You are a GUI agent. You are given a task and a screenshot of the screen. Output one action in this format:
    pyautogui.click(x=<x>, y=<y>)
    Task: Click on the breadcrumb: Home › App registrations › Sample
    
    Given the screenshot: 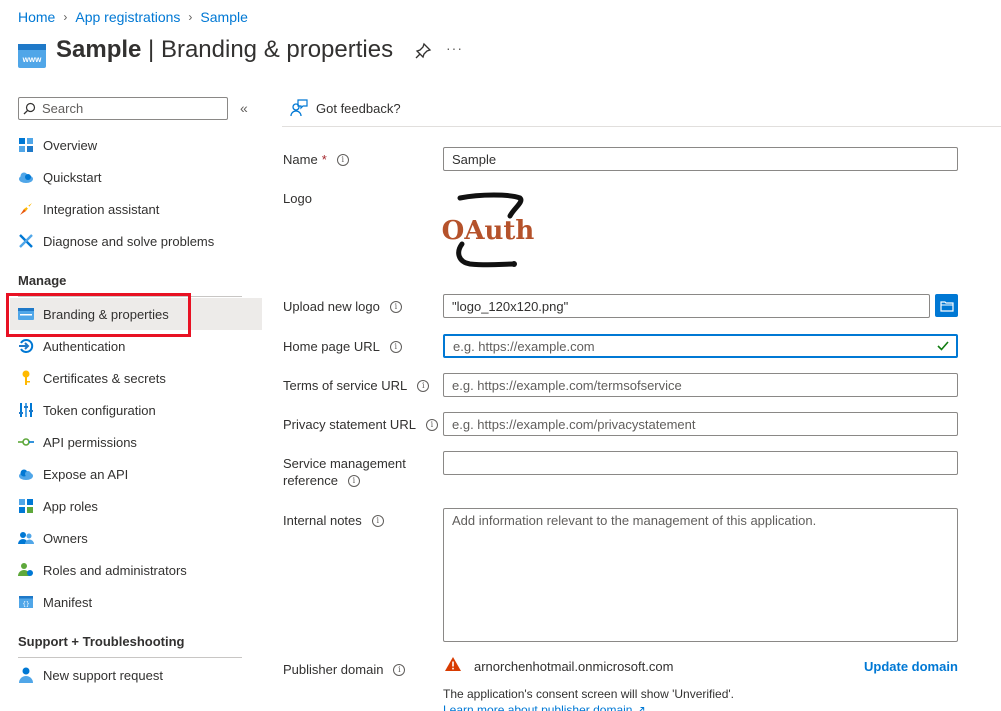 What is the action you would take?
    pyautogui.click(x=133, y=17)
    